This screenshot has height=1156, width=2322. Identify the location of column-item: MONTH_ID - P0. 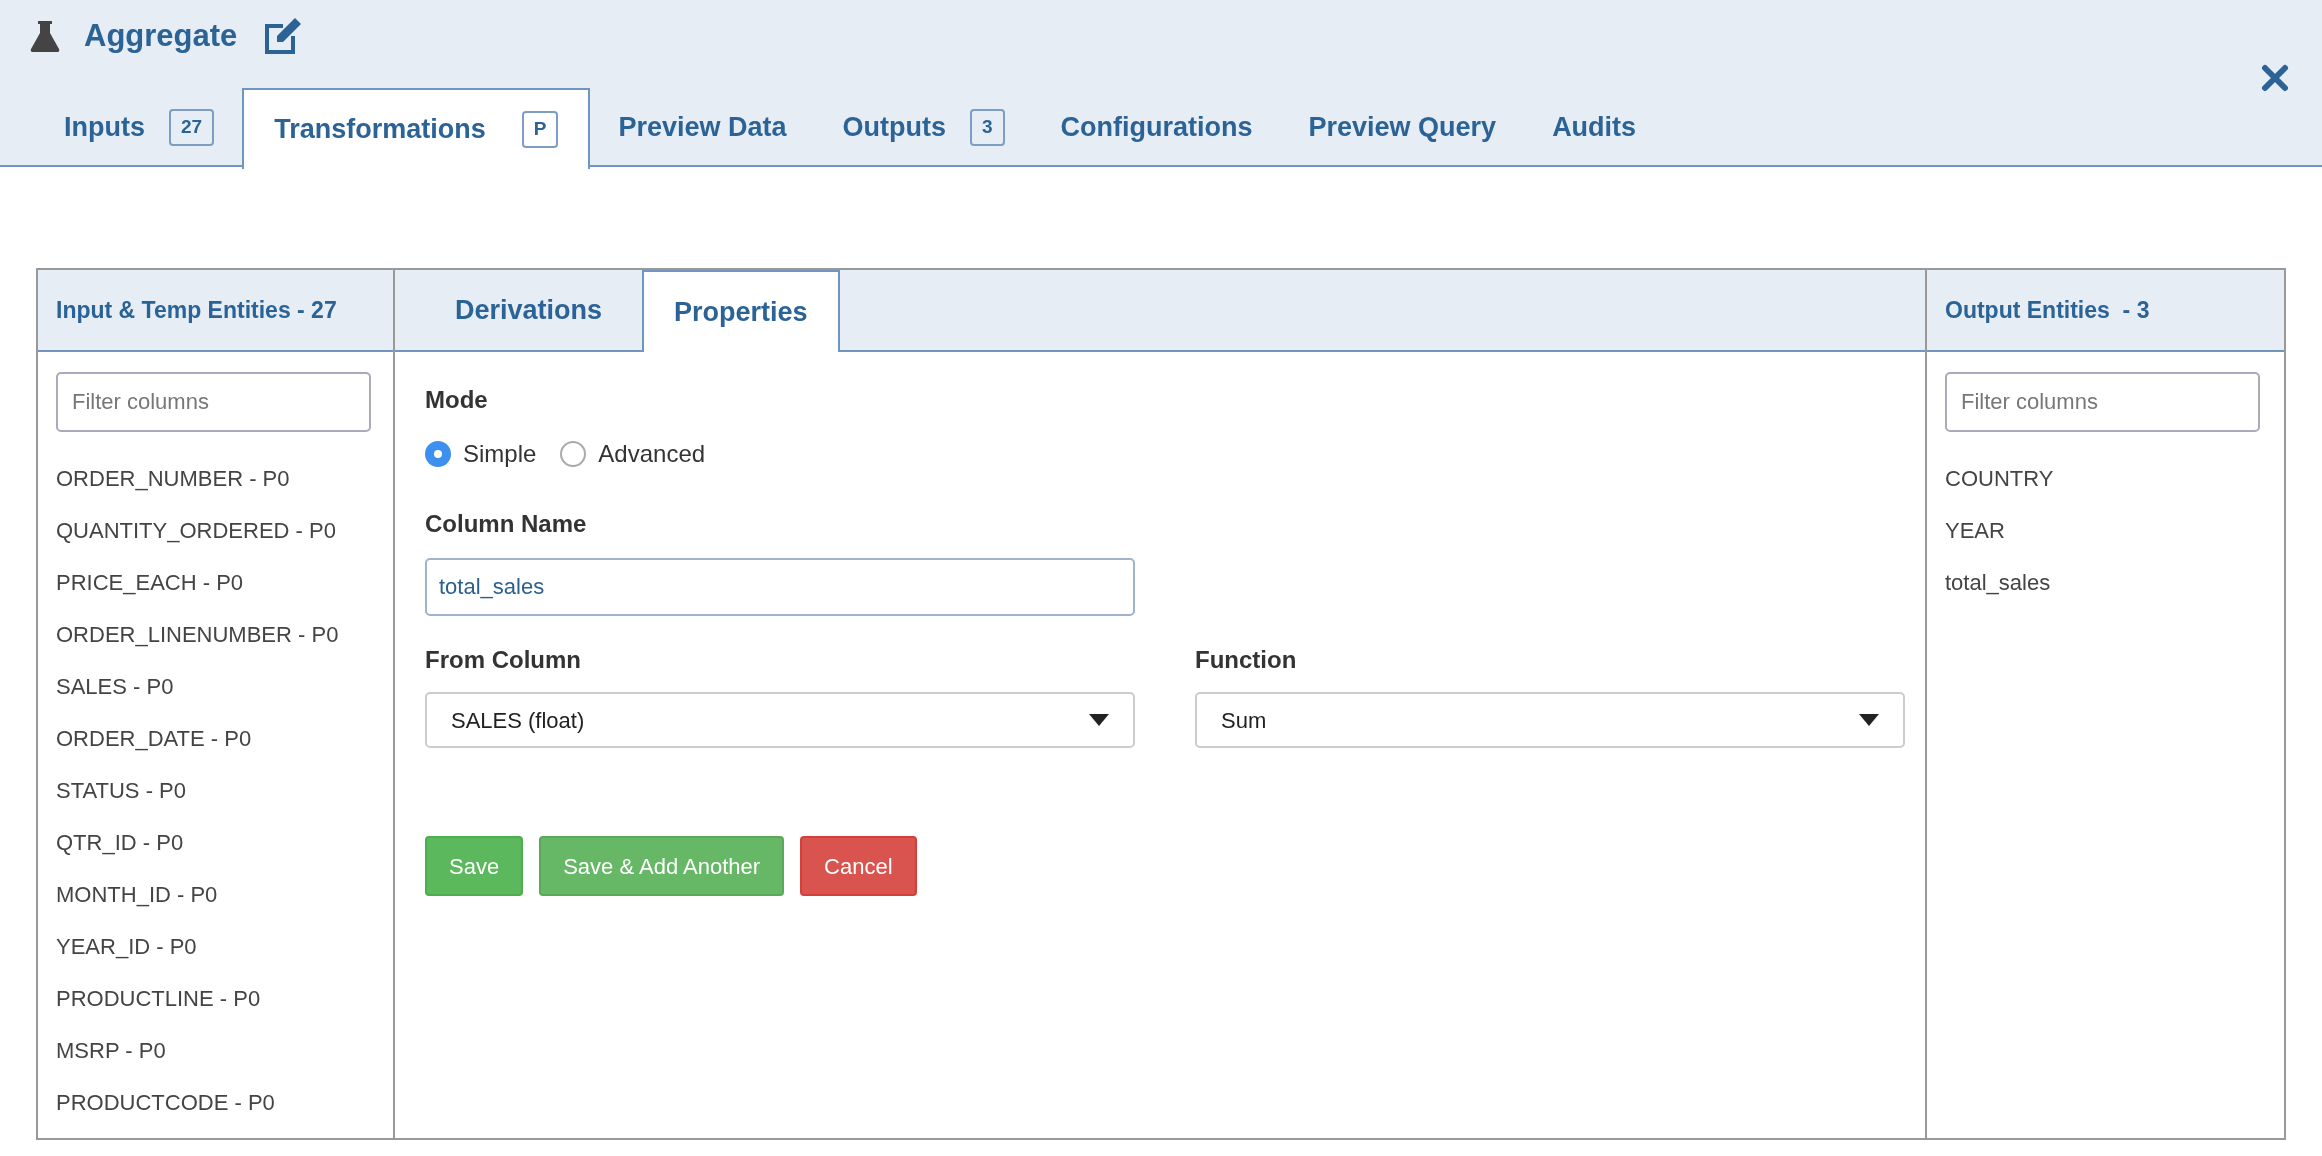
(215, 904).